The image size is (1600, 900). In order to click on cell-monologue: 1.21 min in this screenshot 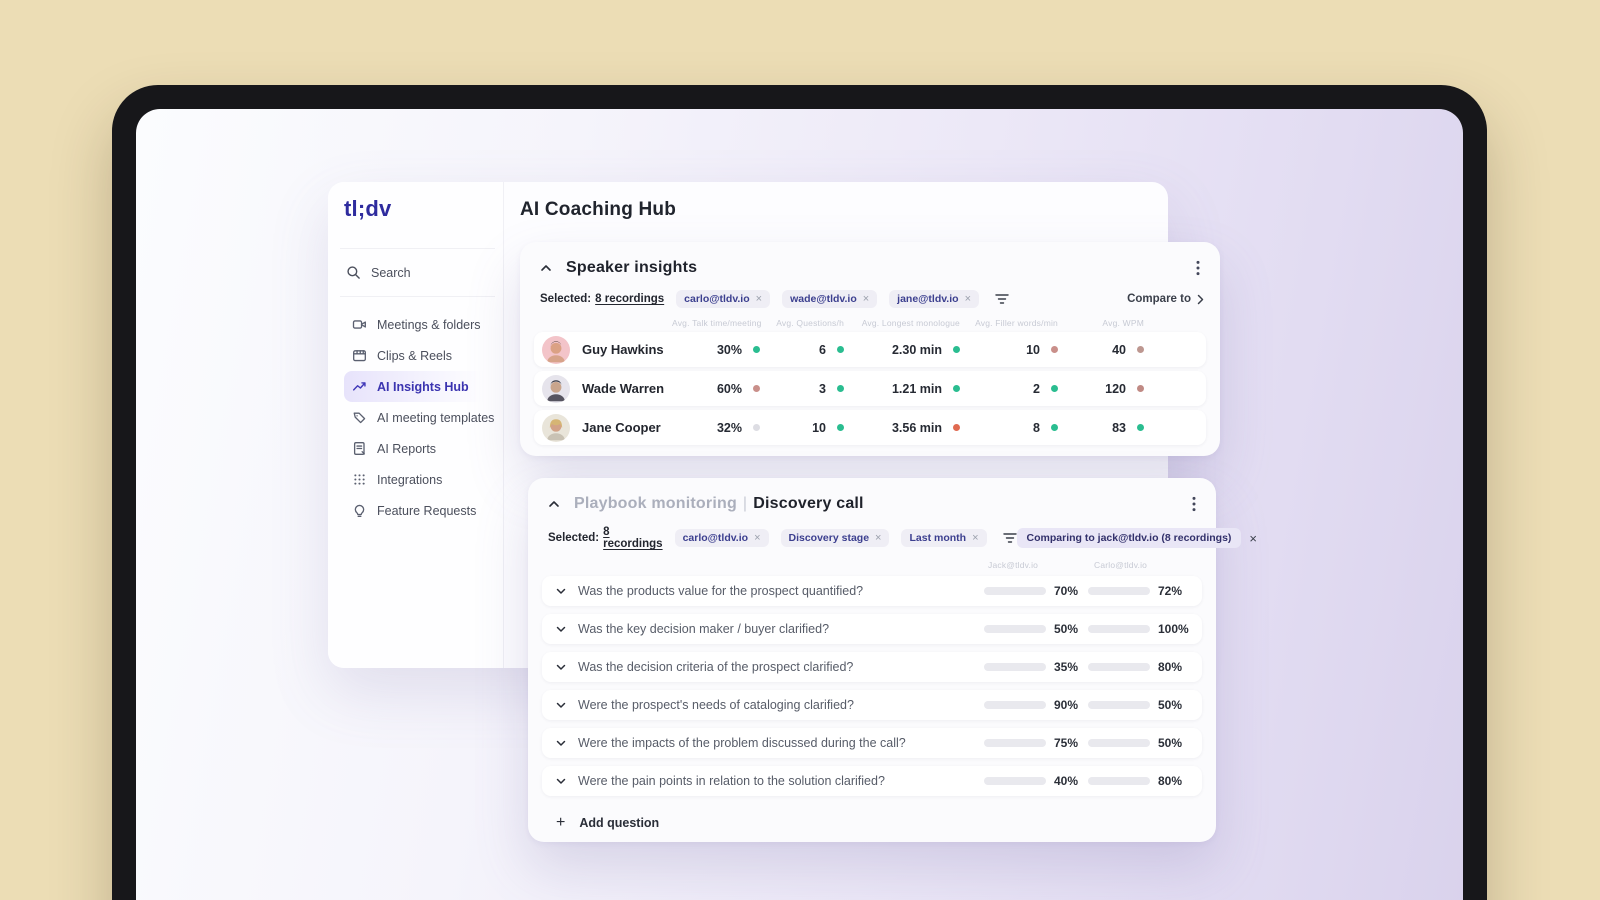, I will do `click(902, 389)`.